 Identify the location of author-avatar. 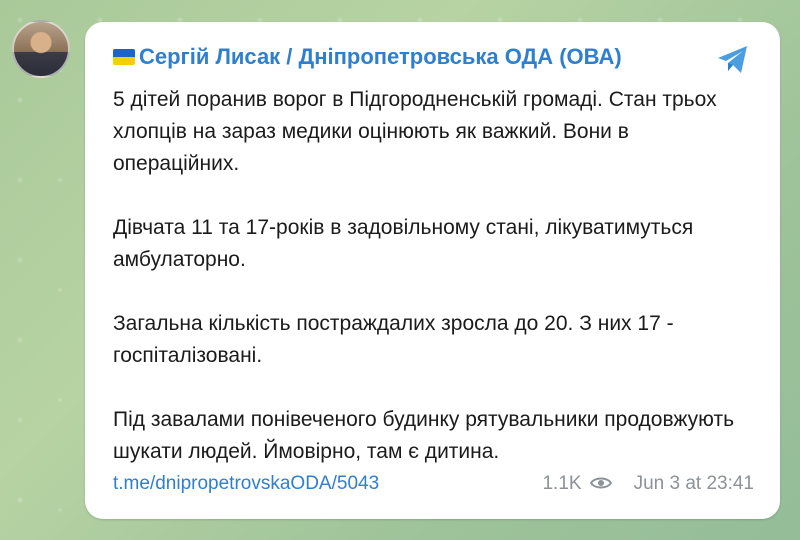
(41, 49).